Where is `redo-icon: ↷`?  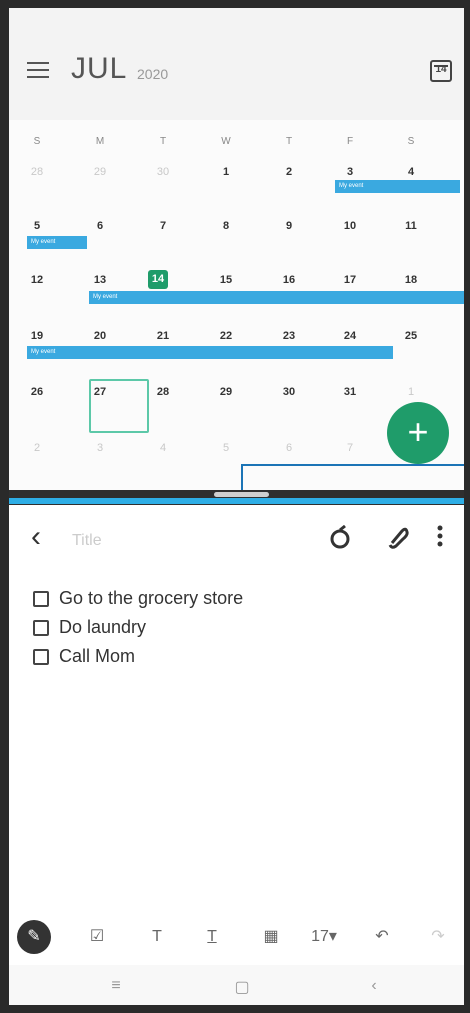
redo-icon: ↷ is located at coordinates (438, 937).